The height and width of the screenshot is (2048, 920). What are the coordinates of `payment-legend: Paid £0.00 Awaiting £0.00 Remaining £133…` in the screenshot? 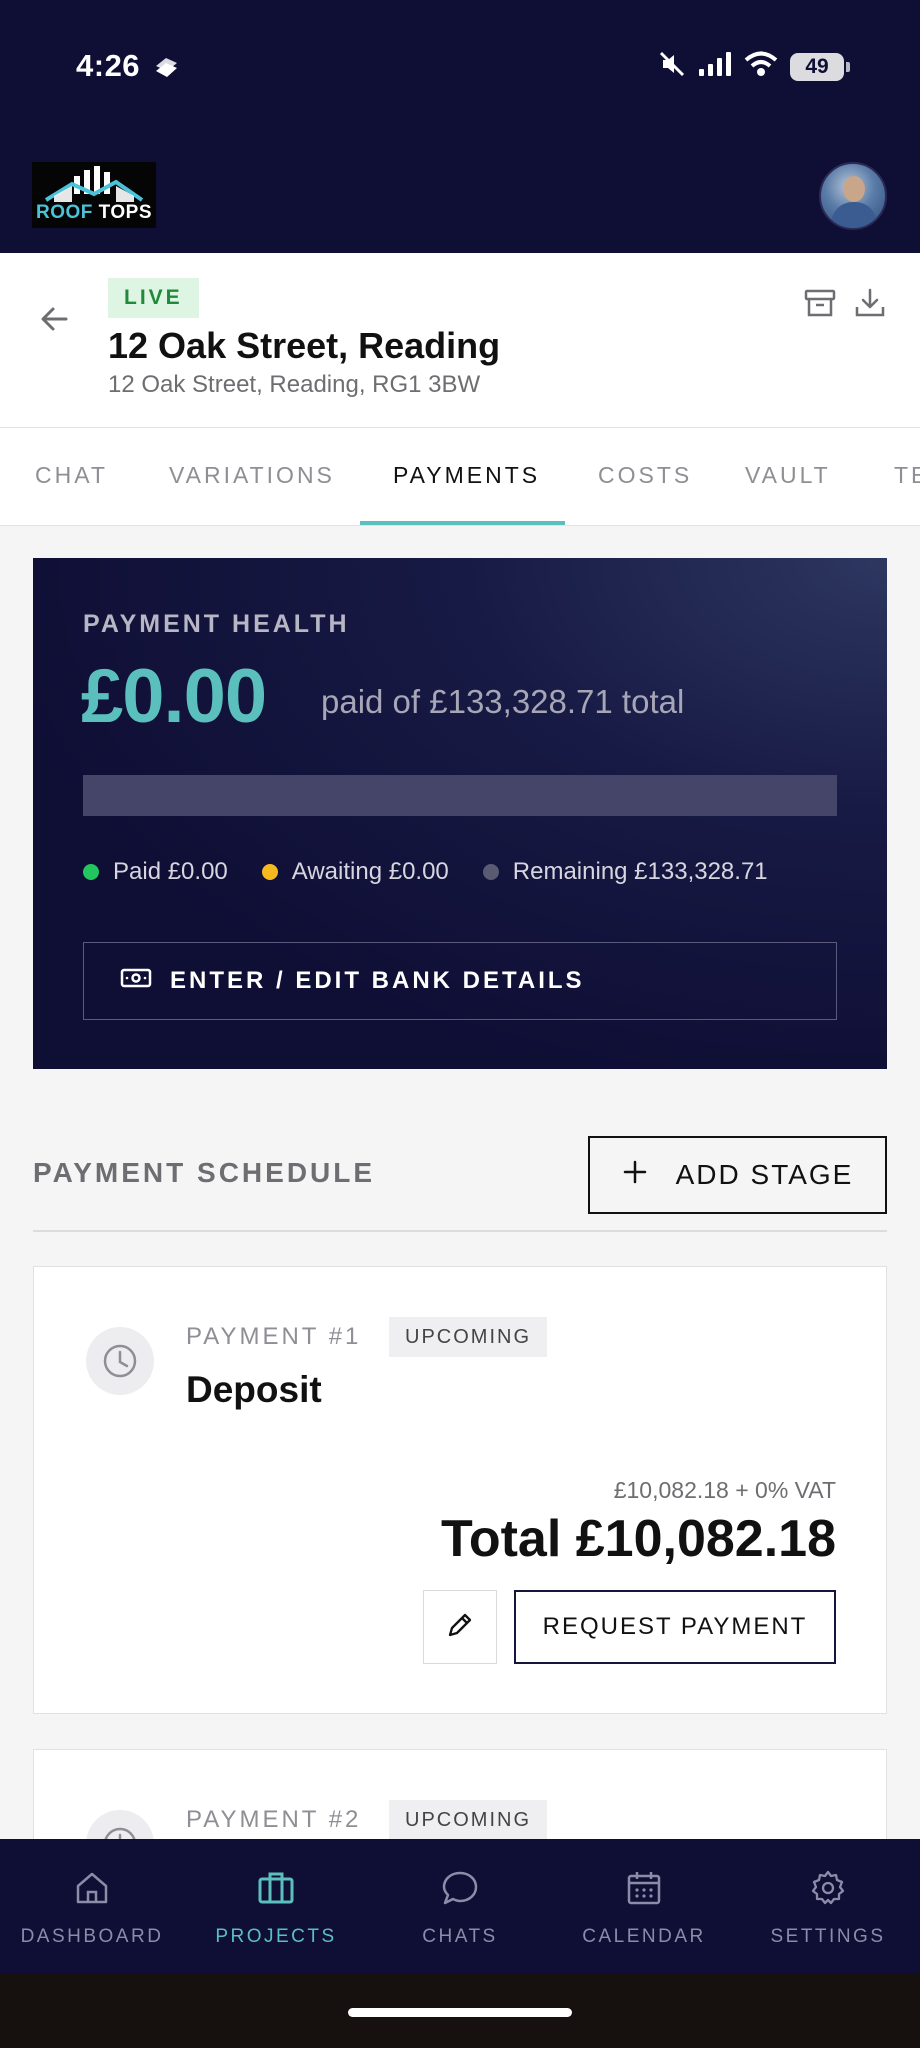 It's located at (425, 872).